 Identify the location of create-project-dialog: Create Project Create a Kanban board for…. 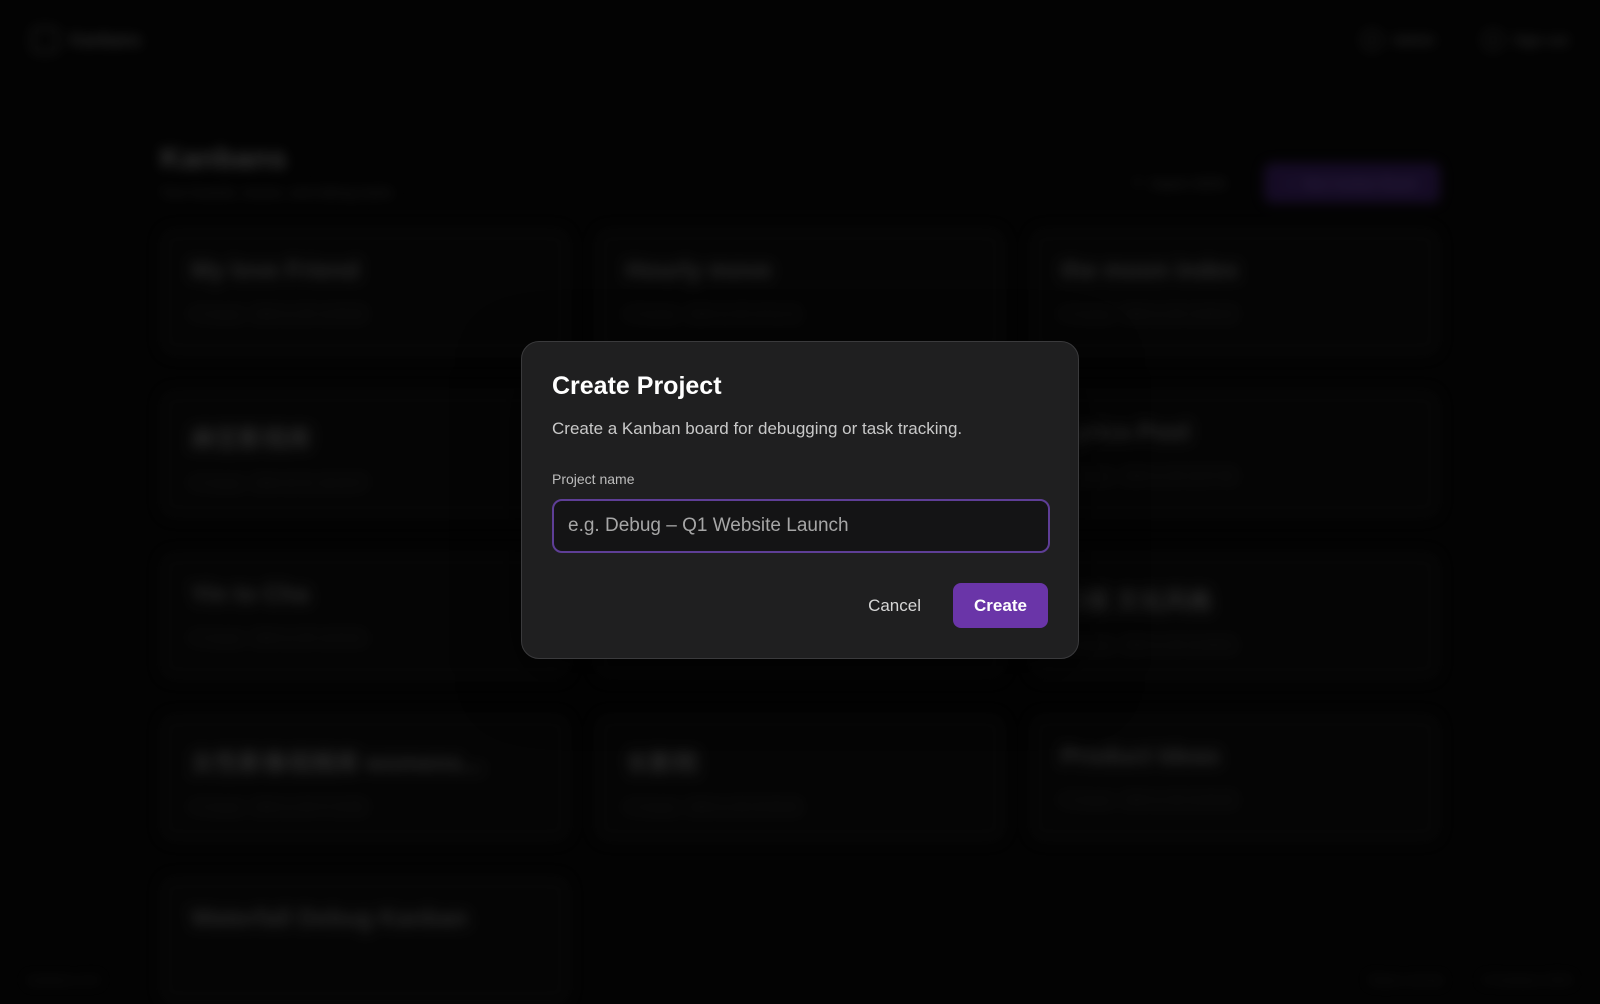
(800, 500).